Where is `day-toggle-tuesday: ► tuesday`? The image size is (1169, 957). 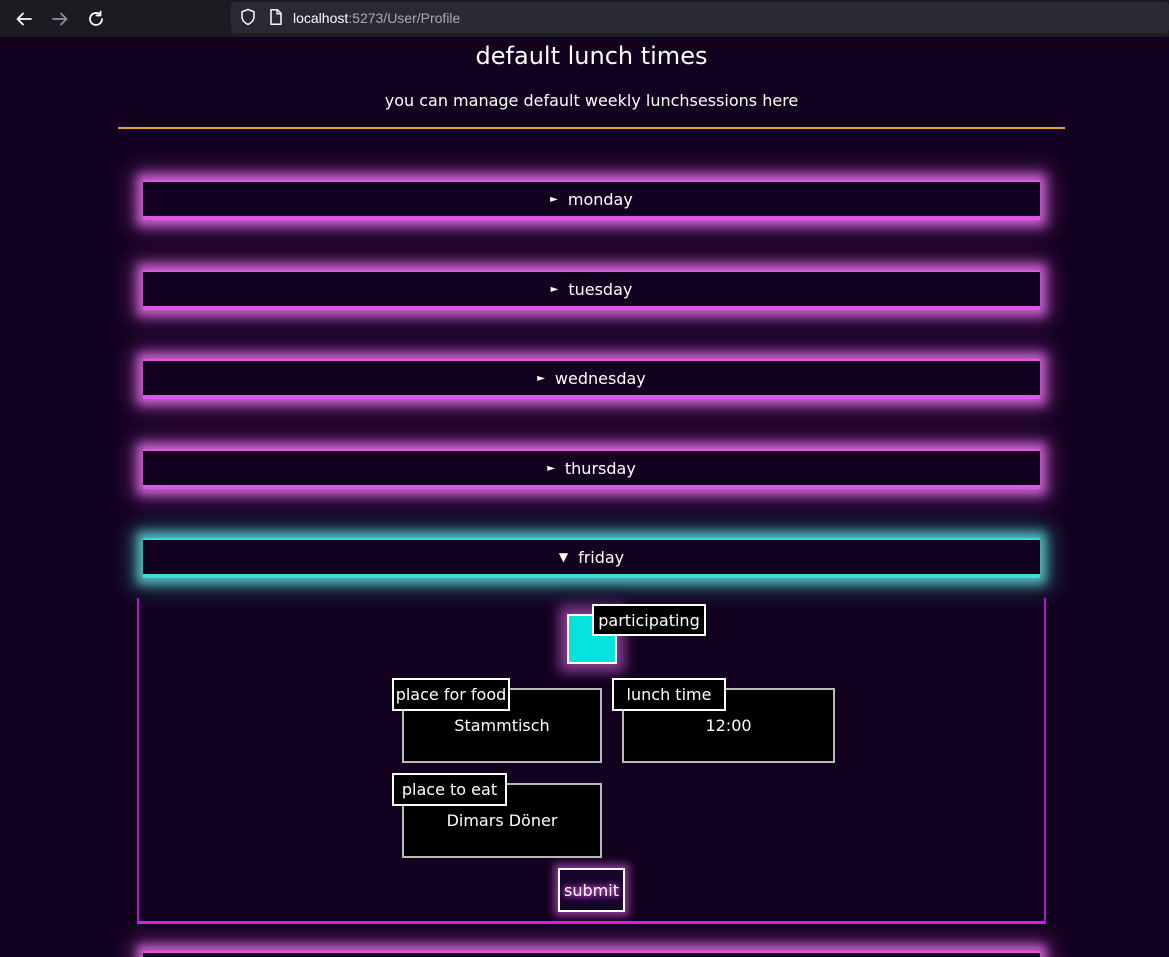
day-toggle-tuesday: ► tuesday is located at coordinates (591, 290).